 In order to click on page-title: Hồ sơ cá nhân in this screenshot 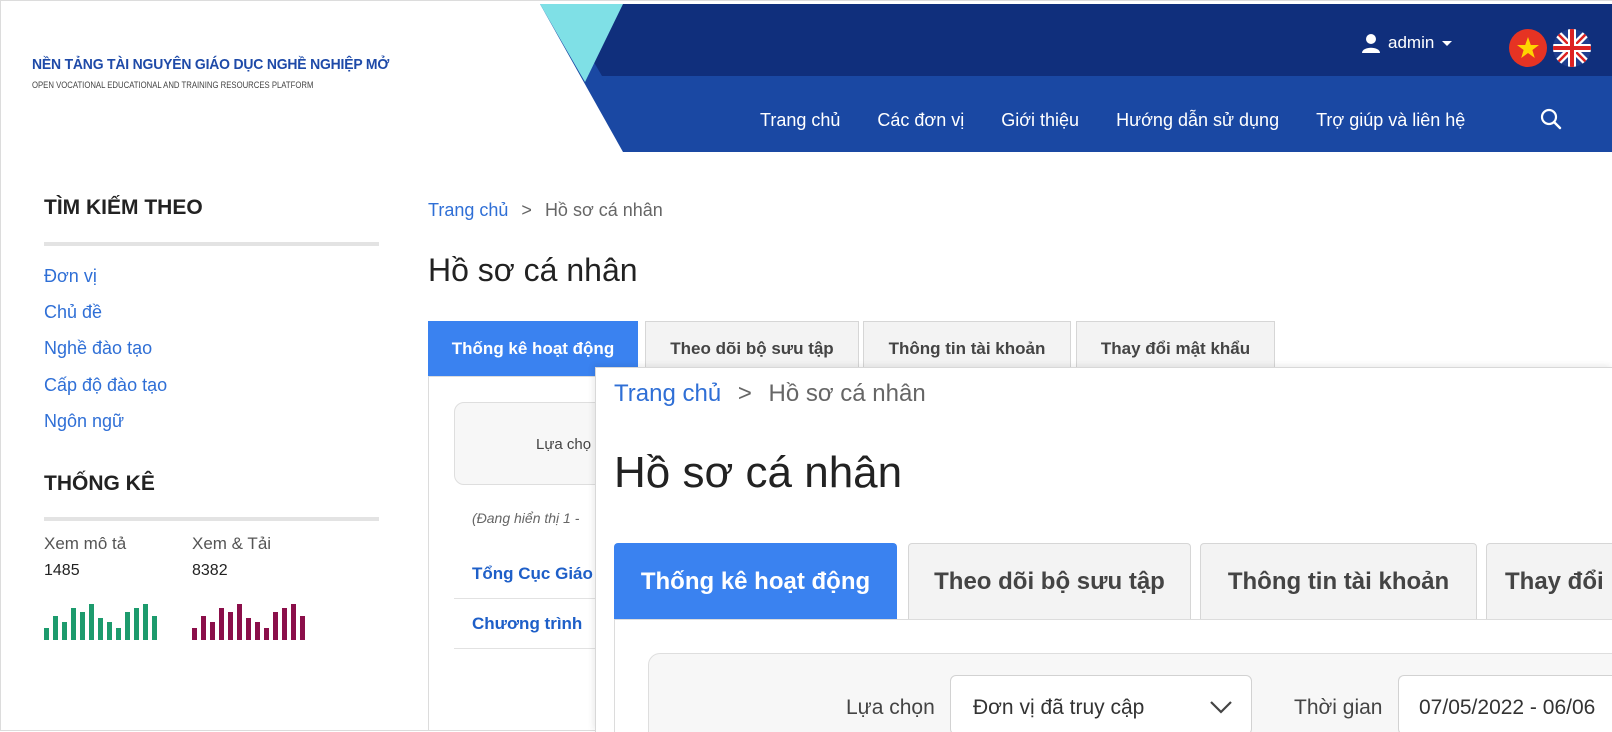, I will do `click(533, 270)`.